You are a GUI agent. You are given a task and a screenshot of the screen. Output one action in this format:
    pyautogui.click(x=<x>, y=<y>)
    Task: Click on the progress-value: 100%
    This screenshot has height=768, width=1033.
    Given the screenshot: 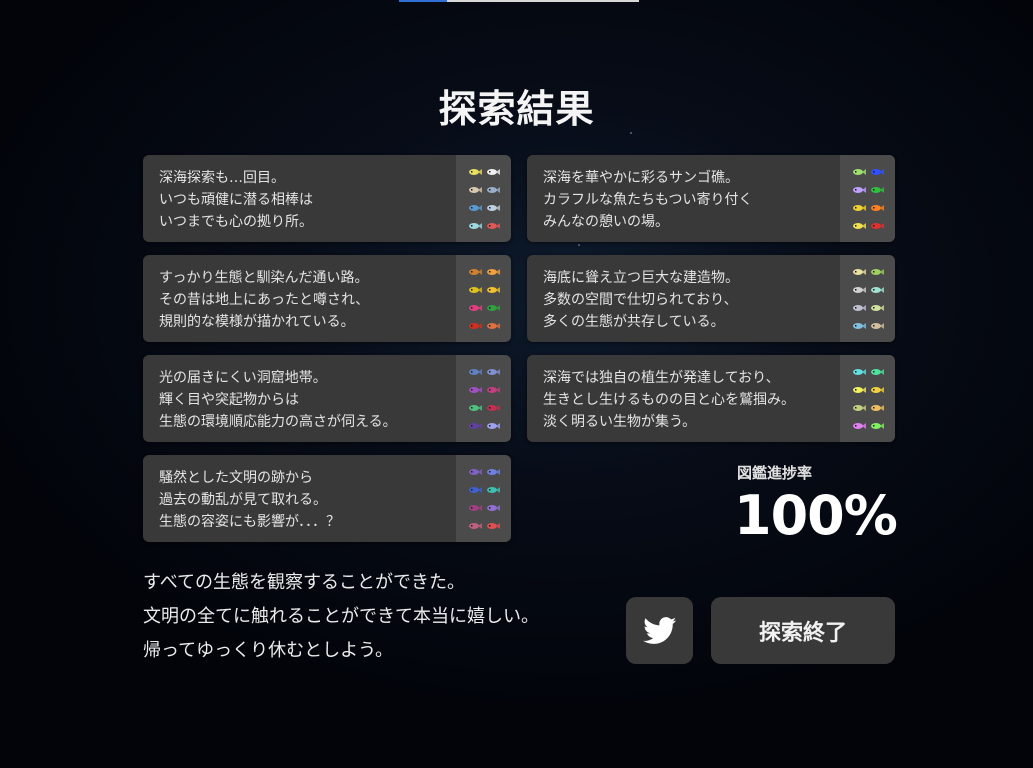 What is the action you would take?
    pyautogui.click(x=816, y=515)
    